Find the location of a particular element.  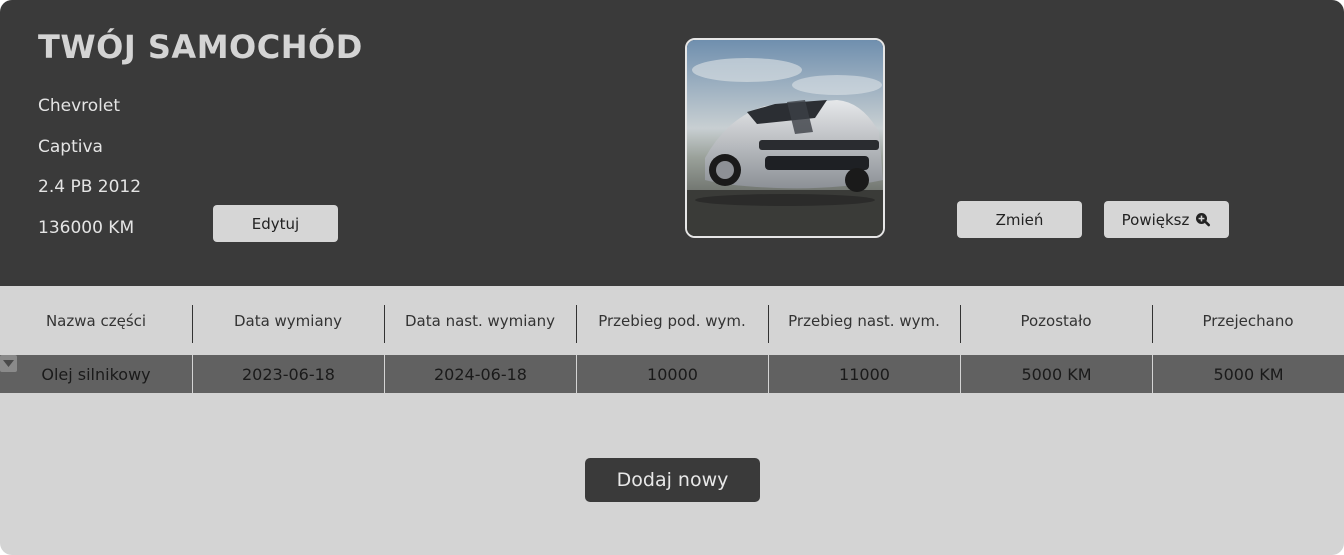

table-cell: Olej silnikowy is located at coordinates (96, 374).